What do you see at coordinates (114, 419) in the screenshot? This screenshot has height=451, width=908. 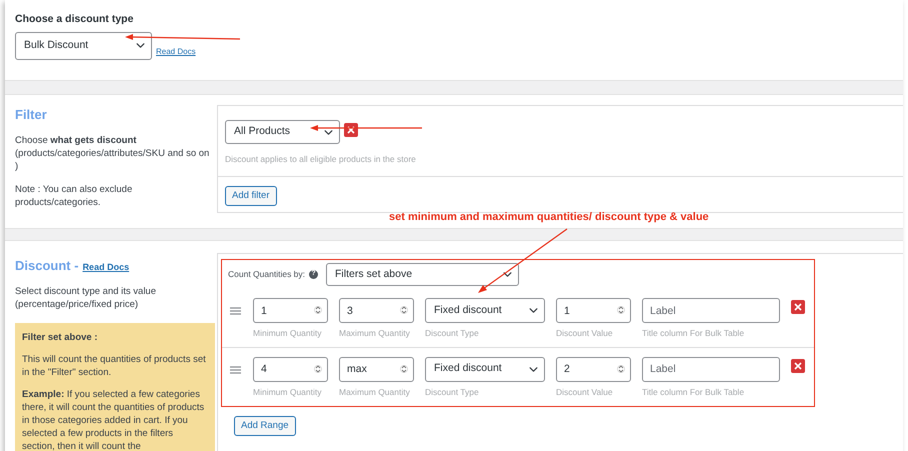 I see `info-text: Example: If you selected a few categories there, it will count the quantities of products in those categories added in cart. If you selected a few products in the filters section, then it will count the` at bounding box center [114, 419].